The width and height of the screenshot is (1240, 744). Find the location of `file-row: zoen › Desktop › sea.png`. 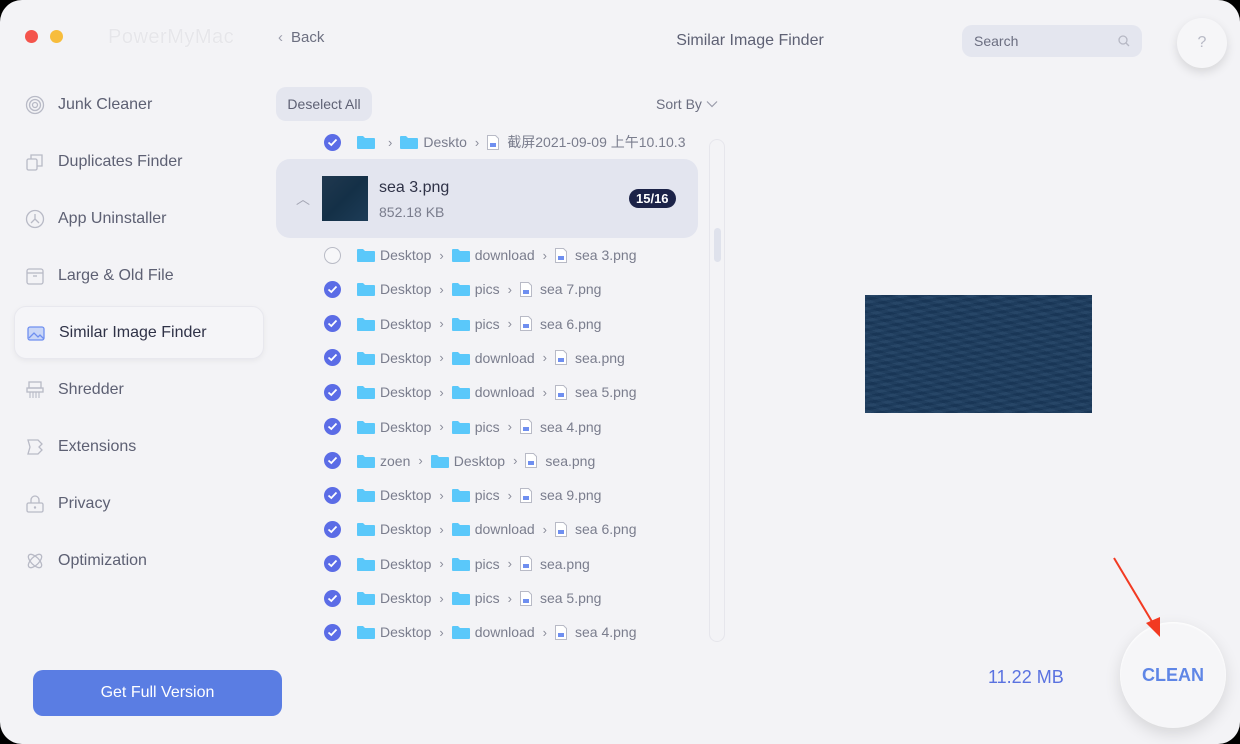

file-row: zoen › Desktop › sea.png is located at coordinates (486, 461).